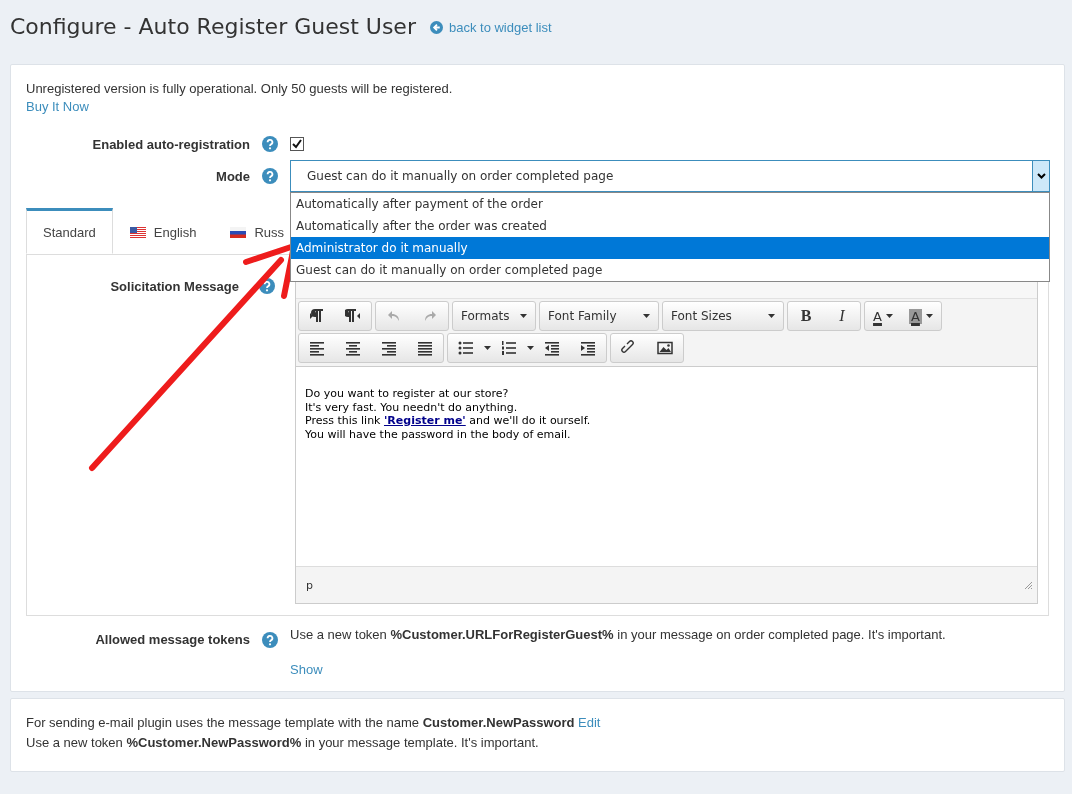 The height and width of the screenshot is (794, 1072). Describe the element at coordinates (599, 316) in the screenshot. I see `toolbar-dropdown: Font Family` at that location.